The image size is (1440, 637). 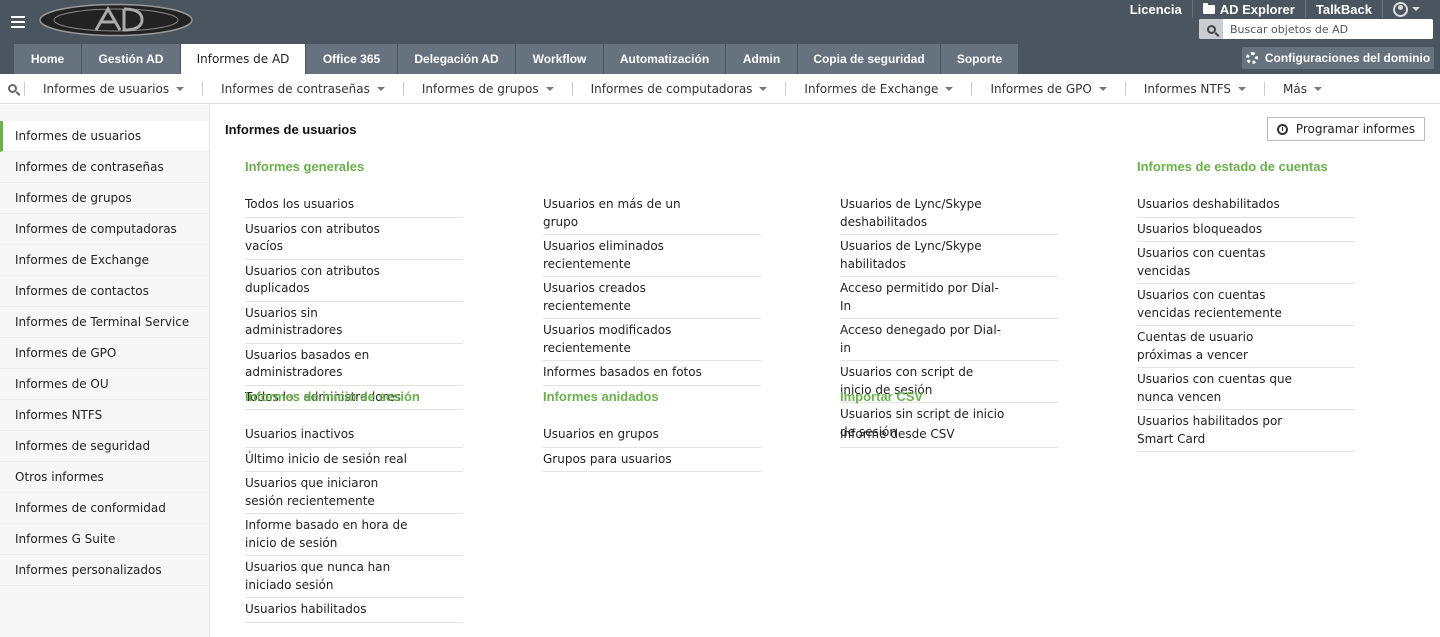 I want to click on section-title: Informes anidados, so click(x=601, y=396).